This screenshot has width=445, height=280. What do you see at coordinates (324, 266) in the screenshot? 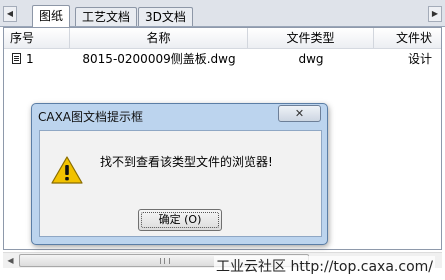
I see `watermark: 工业云社区 http://top.caxa.com/` at bounding box center [324, 266].